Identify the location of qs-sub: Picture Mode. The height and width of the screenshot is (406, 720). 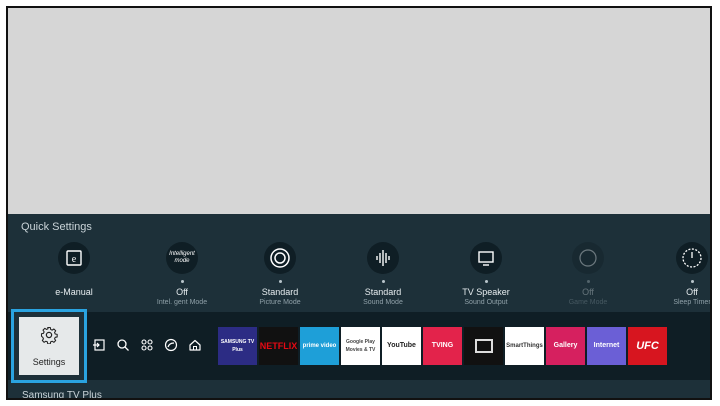
(280, 302).